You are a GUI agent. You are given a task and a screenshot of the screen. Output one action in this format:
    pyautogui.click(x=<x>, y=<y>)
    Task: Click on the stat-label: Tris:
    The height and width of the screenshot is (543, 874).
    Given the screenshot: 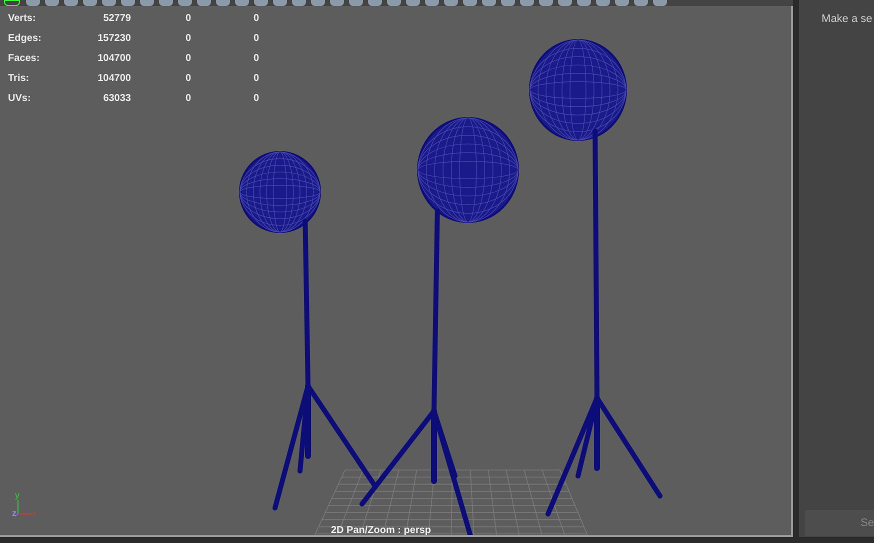 What is the action you would take?
    pyautogui.click(x=19, y=79)
    